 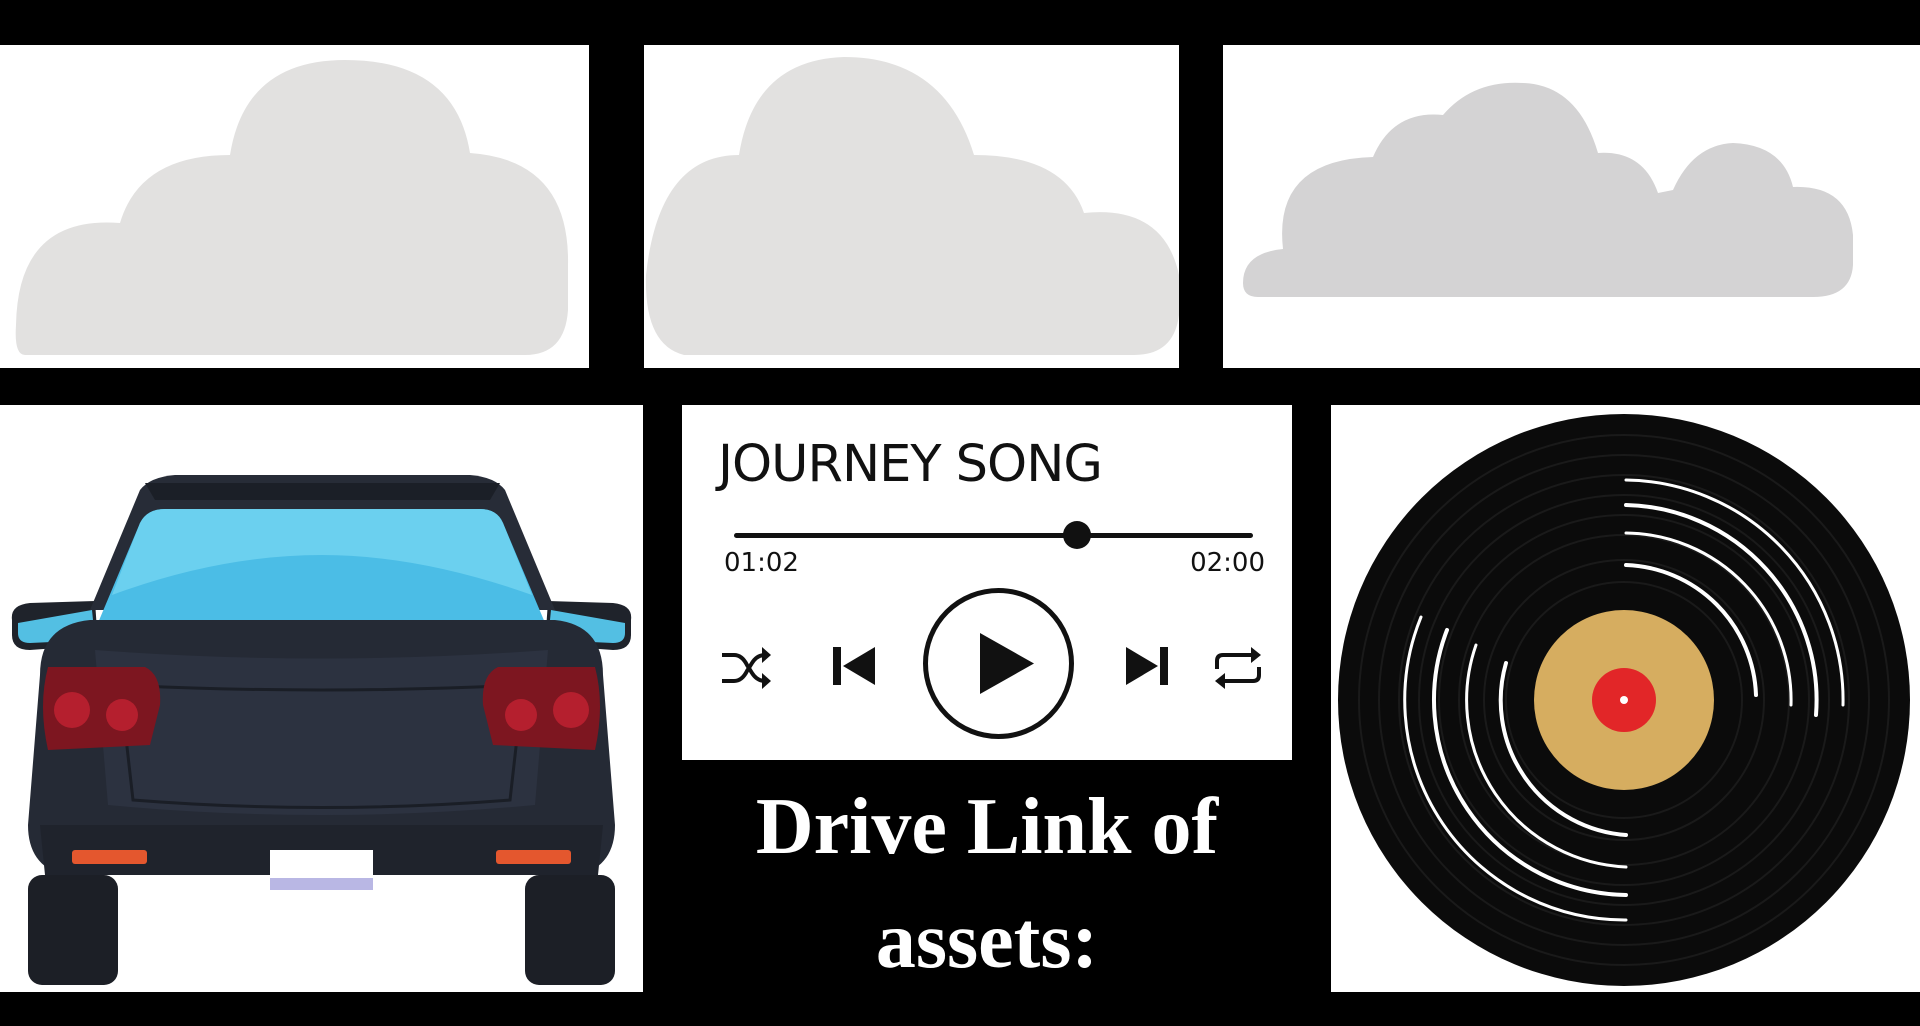 What do you see at coordinates (761, 563) in the screenshot?
I see `current-time: 01:02` at bounding box center [761, 563].